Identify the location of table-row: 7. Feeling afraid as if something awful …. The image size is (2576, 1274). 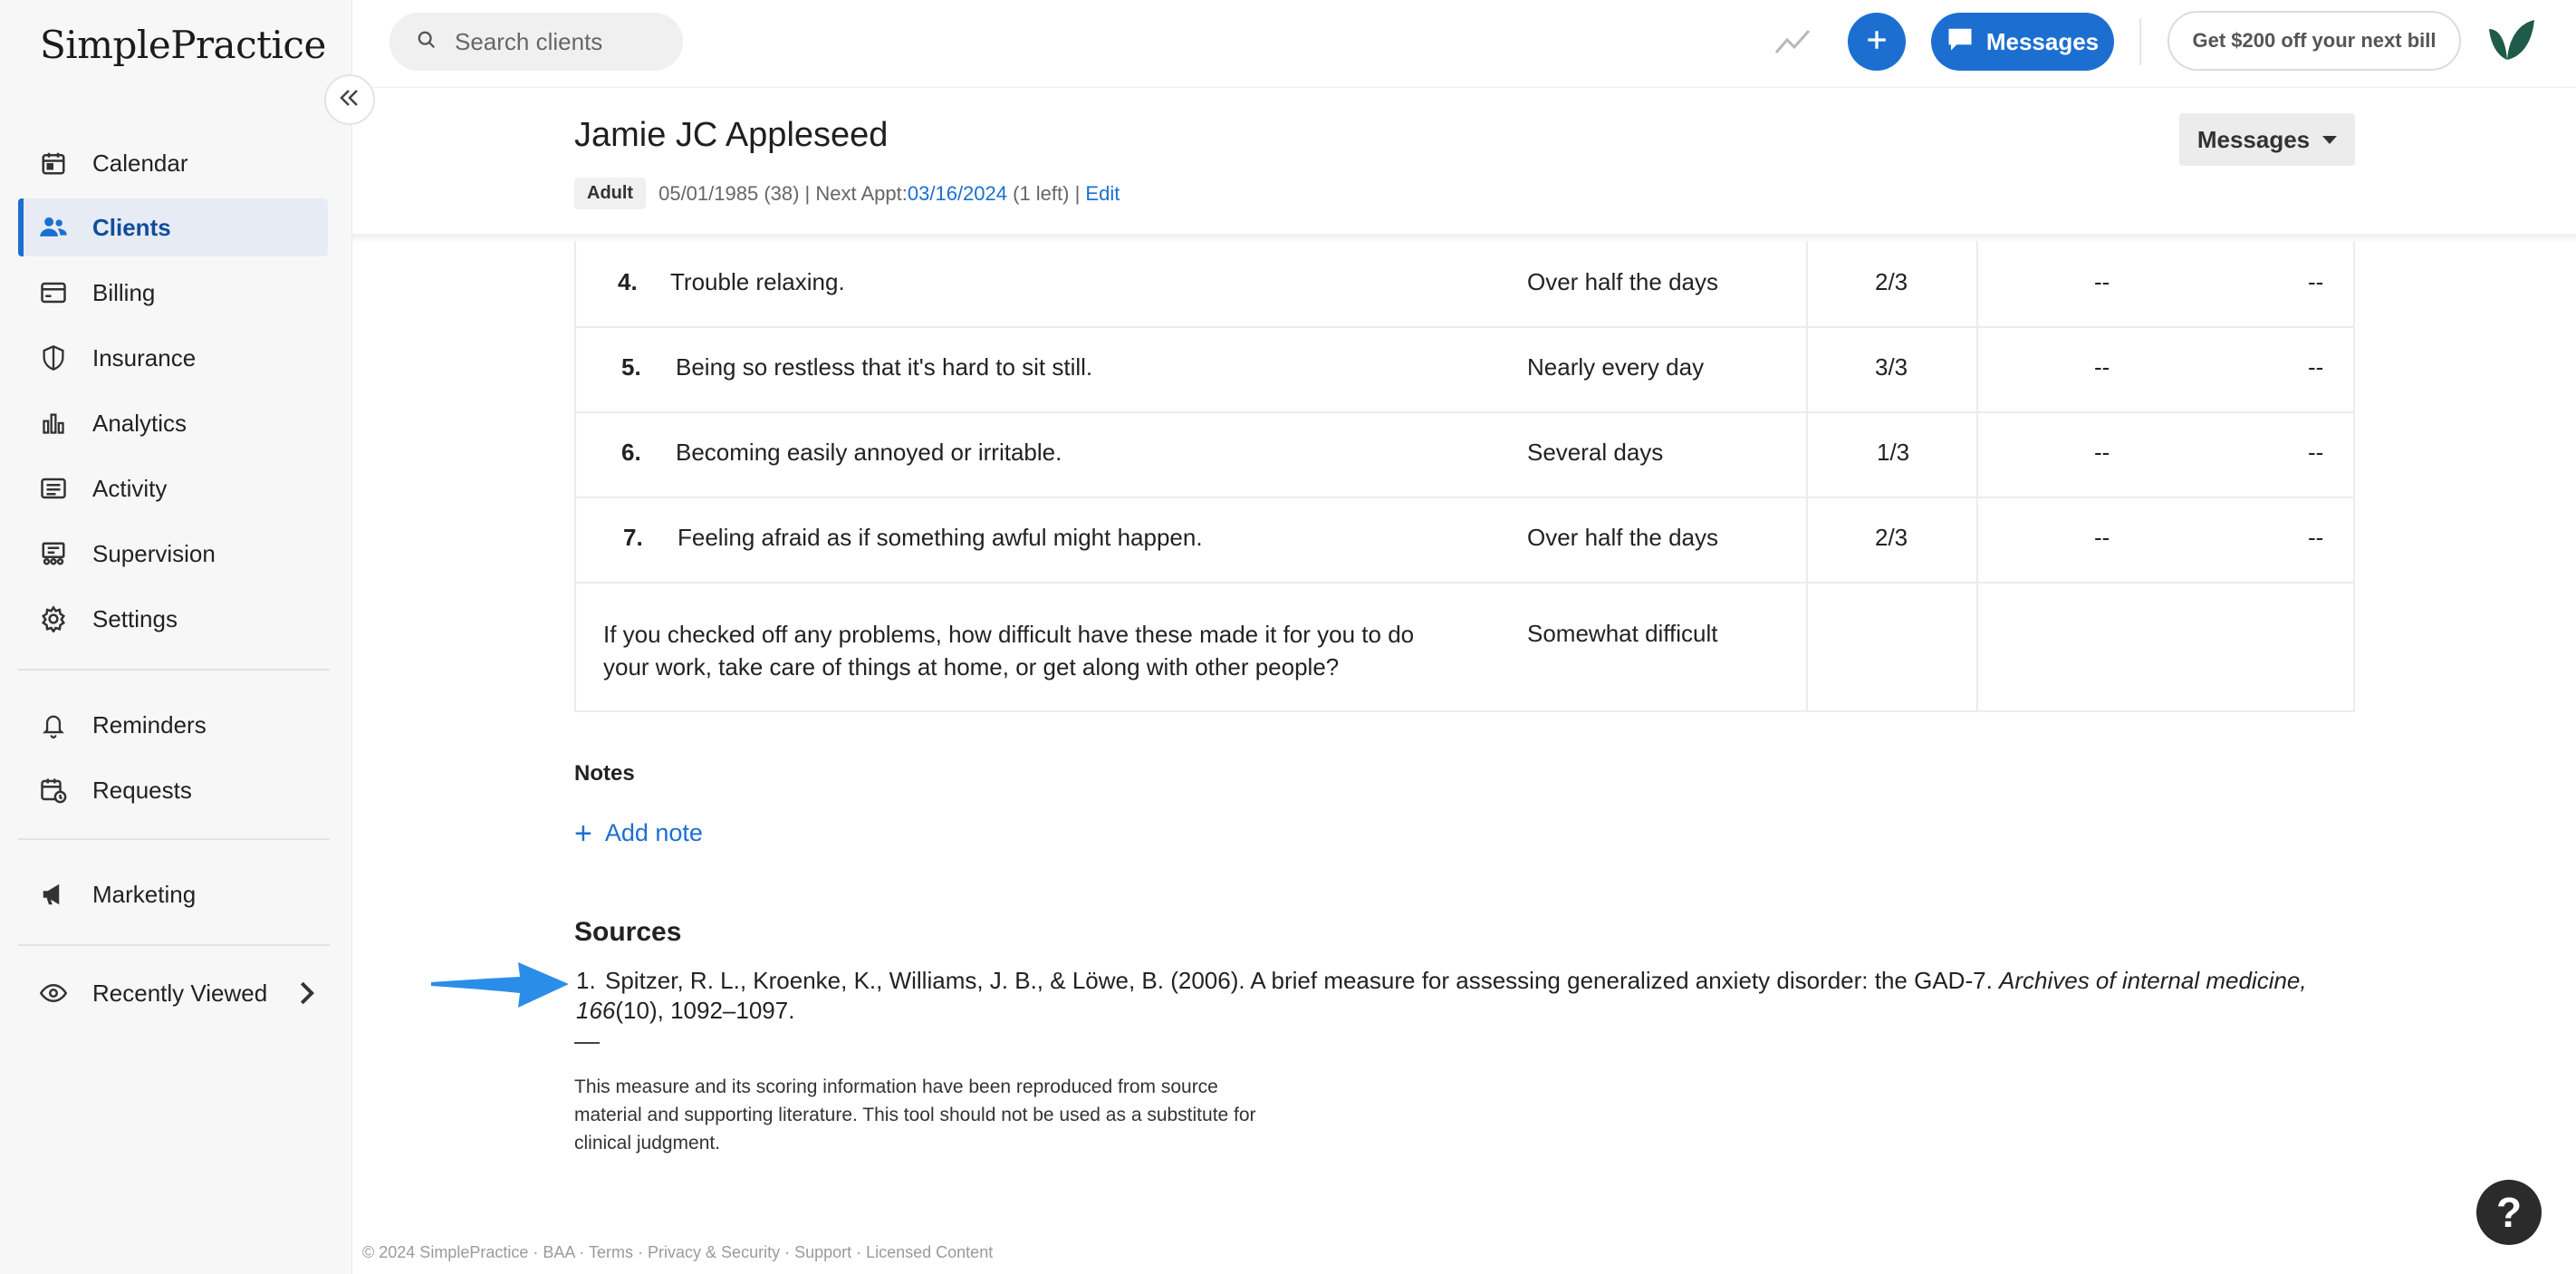
(1464, 540).